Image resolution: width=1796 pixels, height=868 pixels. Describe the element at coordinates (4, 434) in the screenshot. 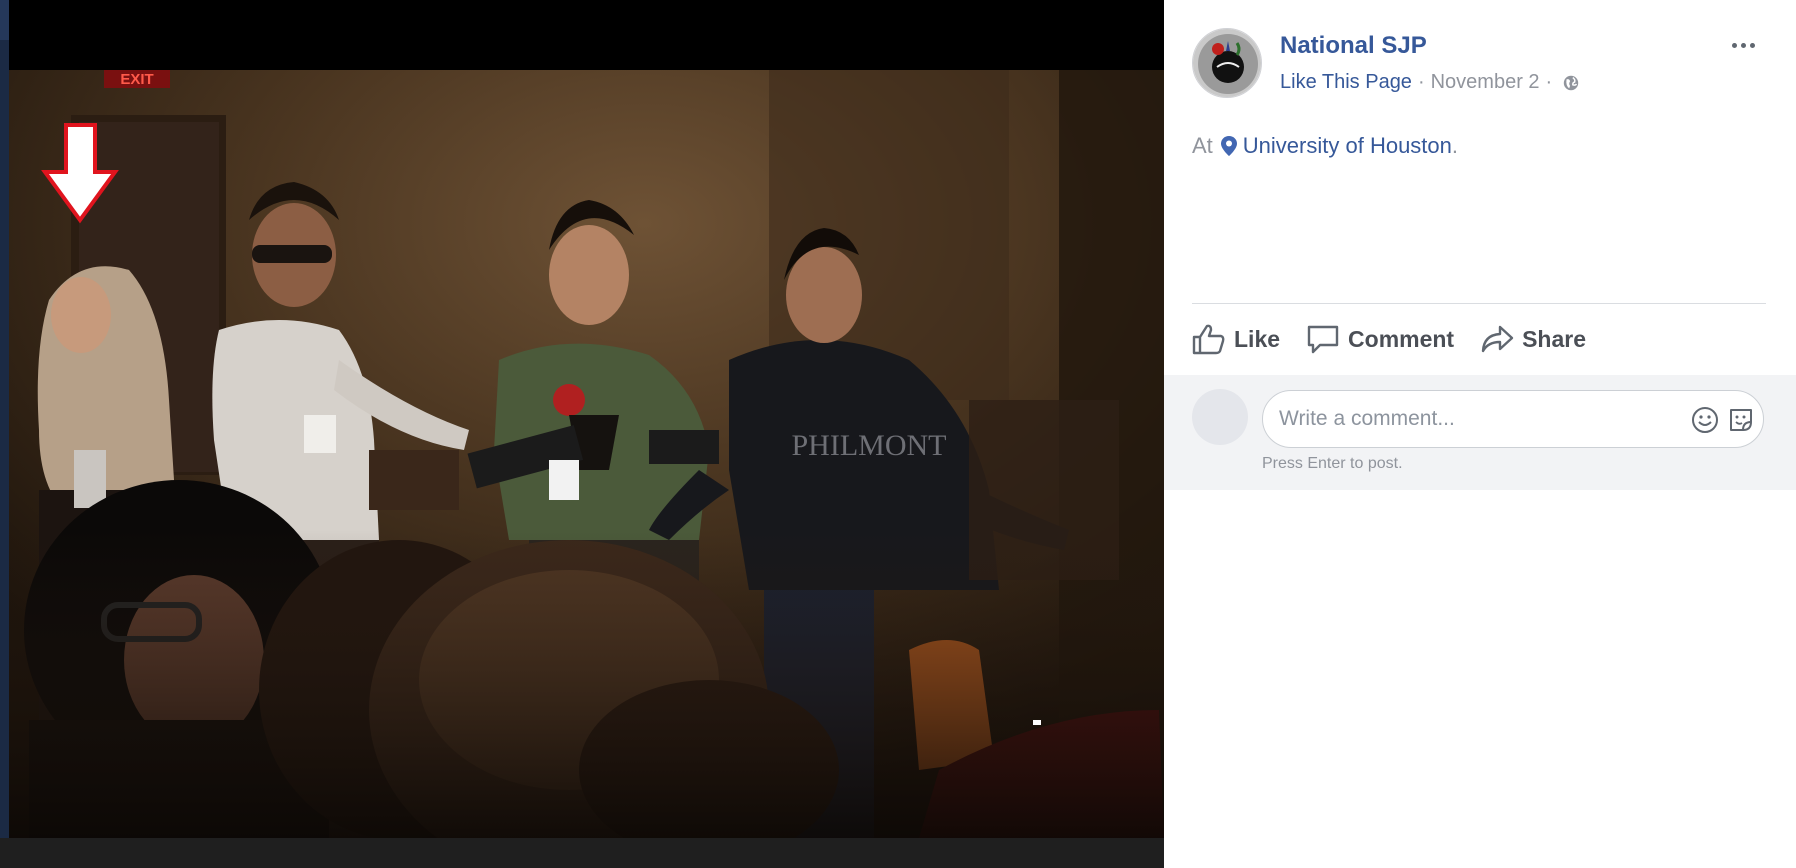

I see `photo-left-edge` at that location.